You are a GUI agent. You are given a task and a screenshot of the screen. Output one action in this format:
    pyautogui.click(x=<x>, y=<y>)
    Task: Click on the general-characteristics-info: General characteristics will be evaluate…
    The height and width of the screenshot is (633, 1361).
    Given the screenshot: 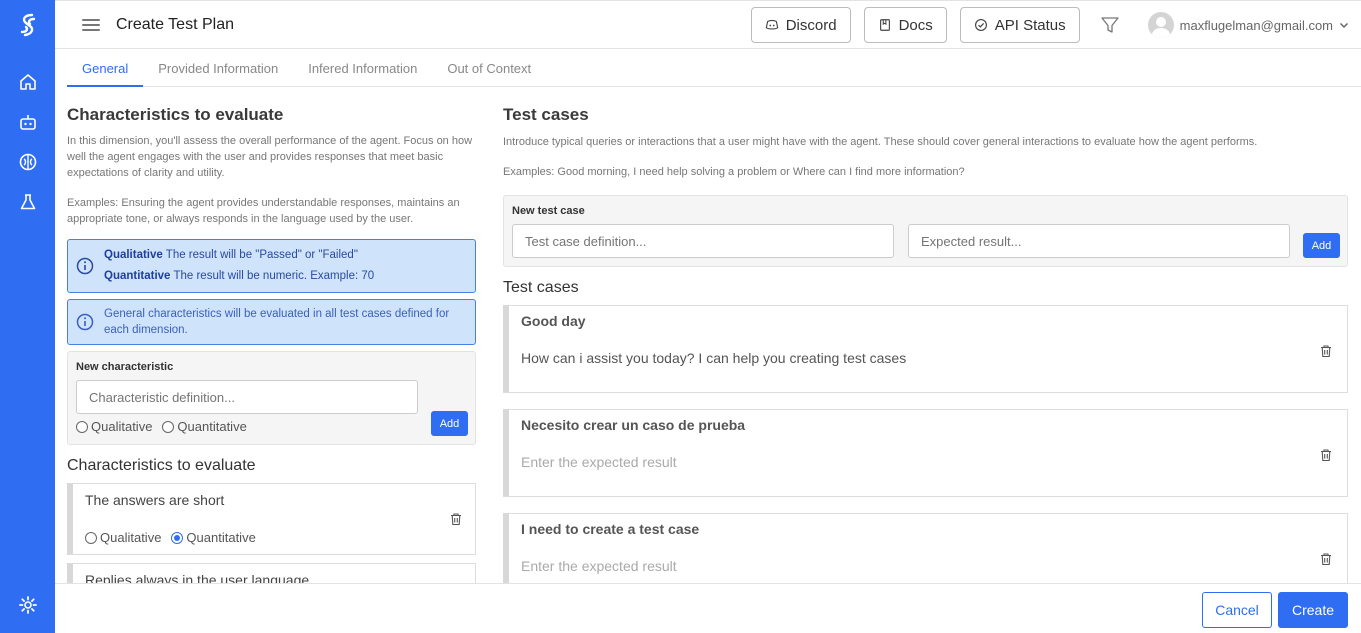 What is the action you would take?
    pyautogui.click(x=271, y=322)
    